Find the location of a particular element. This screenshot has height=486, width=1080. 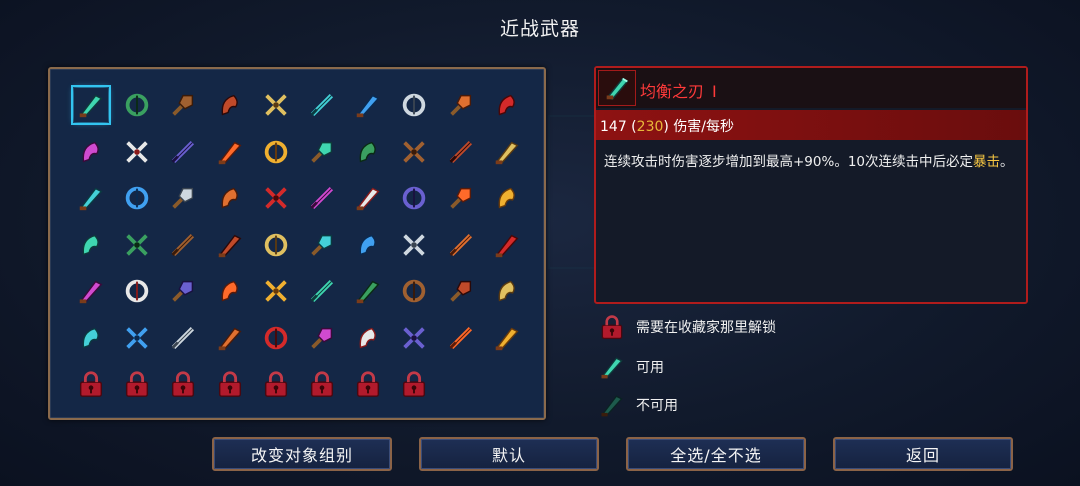

blade-dim-icon is located at coordinates (612, 405).